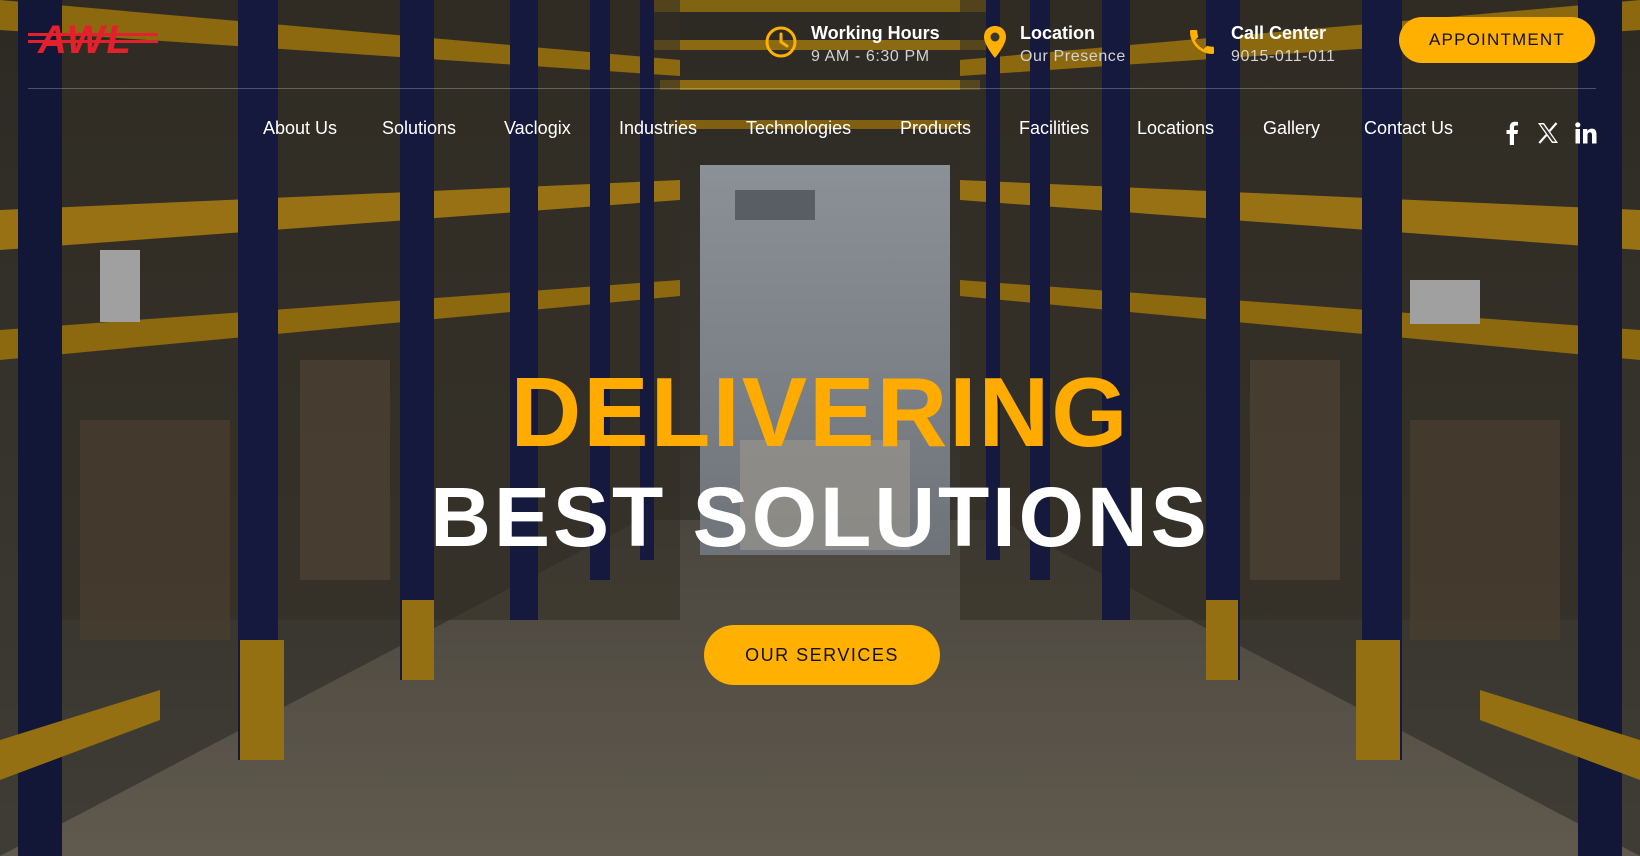 The image size is (1640, 856). What do you see at coordinates (300, 128) in the screenshot?
I see `nav-about-us: About Us` at bounding box center [300, 128].